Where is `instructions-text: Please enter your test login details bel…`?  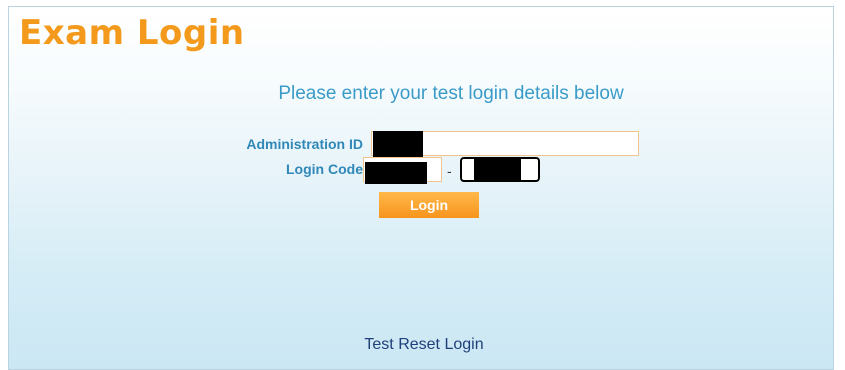
instructions-text: Please enter your test login details bel… is located at coordinates (451, 93).